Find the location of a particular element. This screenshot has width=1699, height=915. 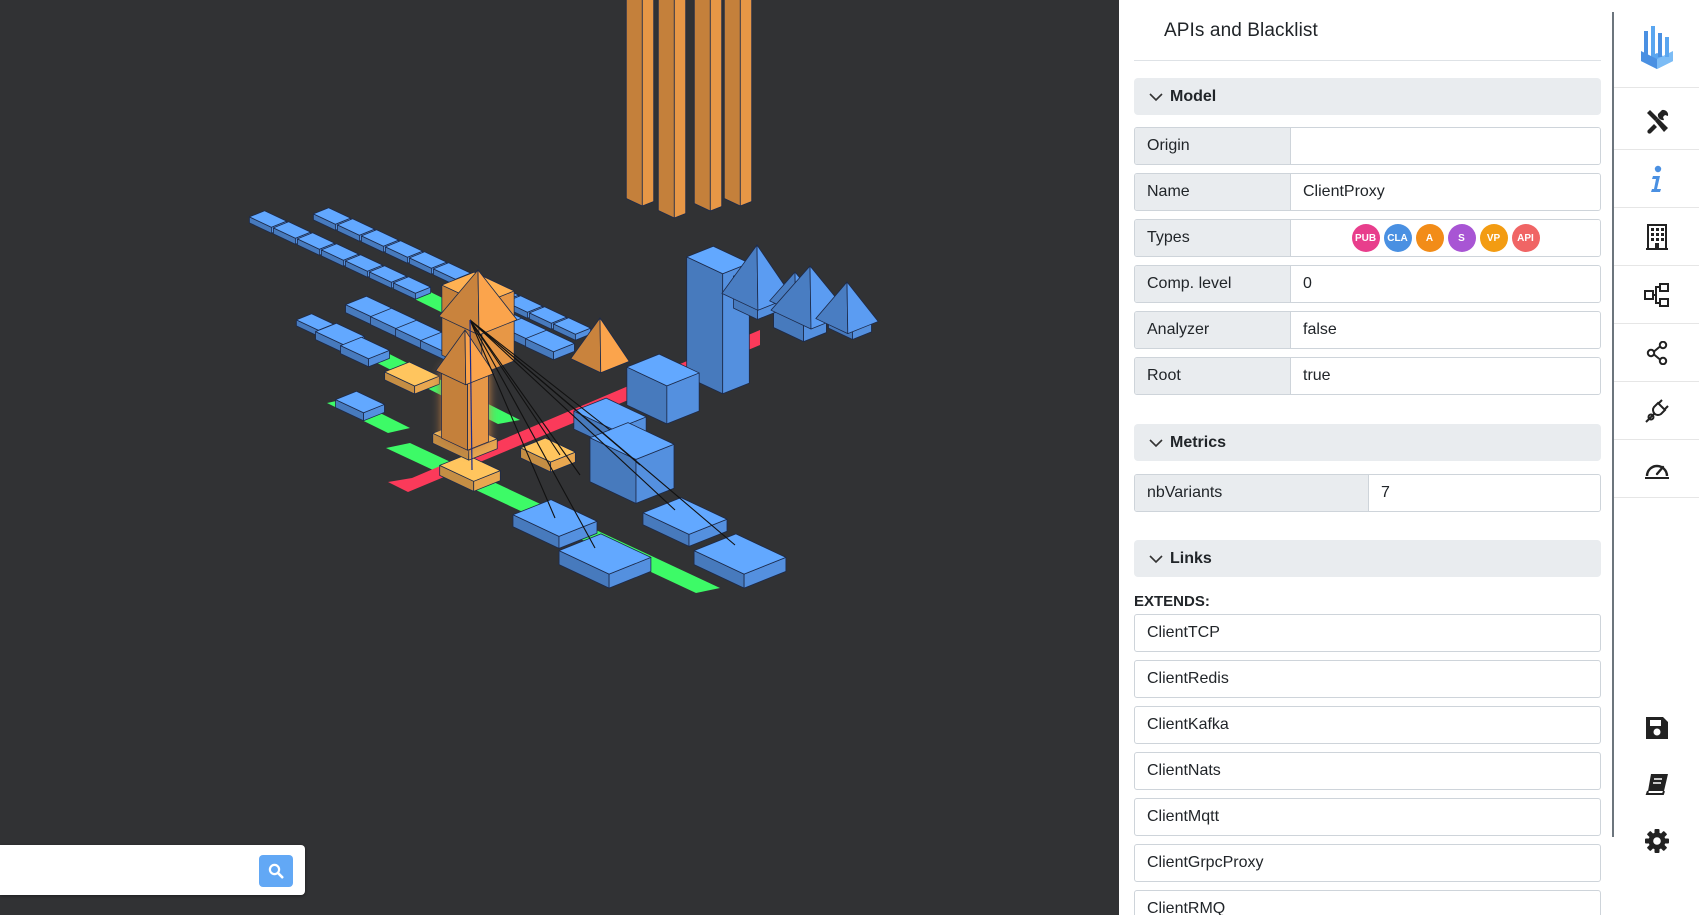

extends-link-item: ClientRedis is located at coordinates (1367, 679).